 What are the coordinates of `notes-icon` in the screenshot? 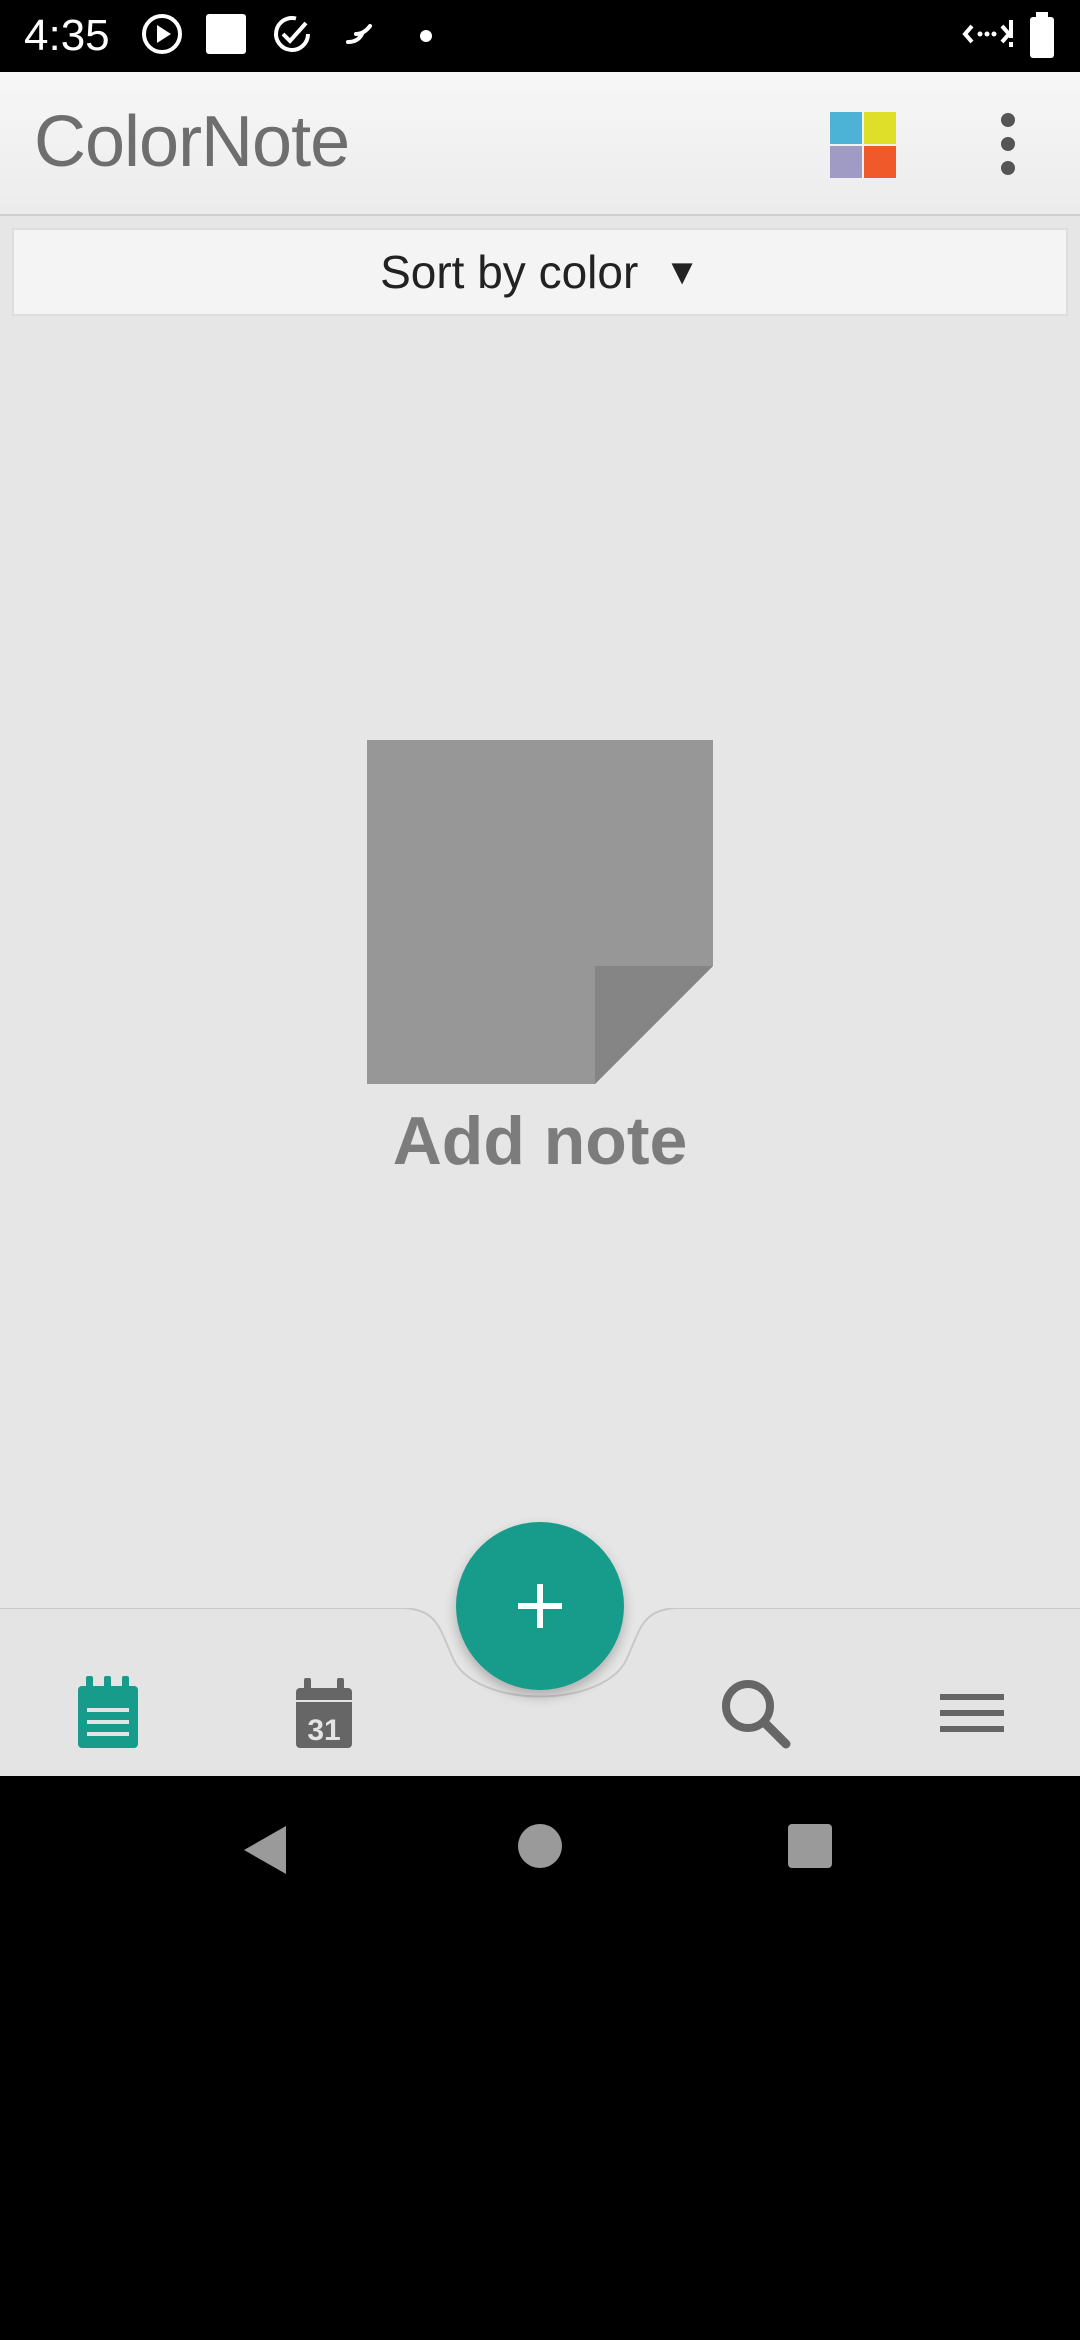 It's located at (108, 1712).